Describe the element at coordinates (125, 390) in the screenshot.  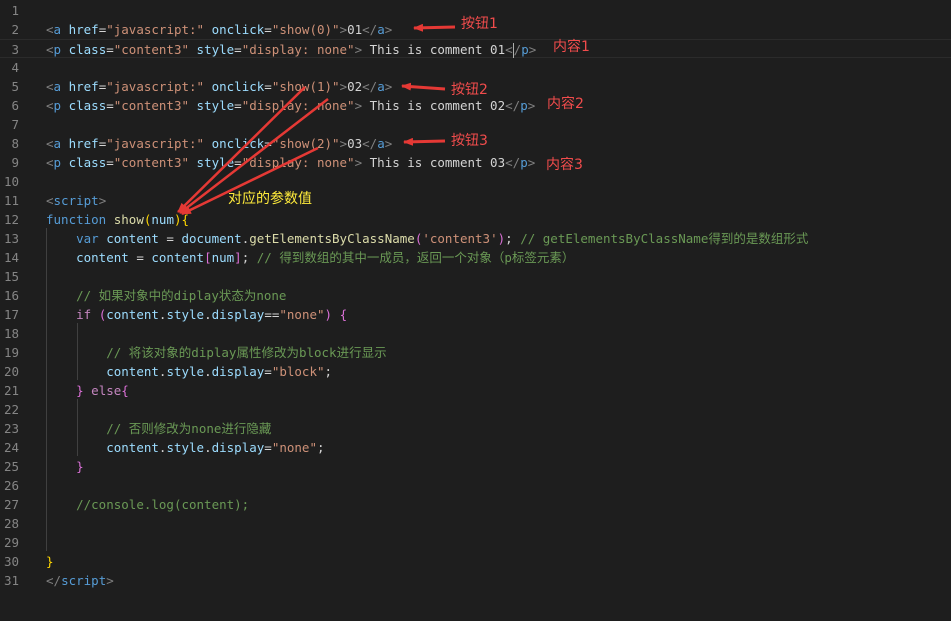
I see `code-token: {` at that location.